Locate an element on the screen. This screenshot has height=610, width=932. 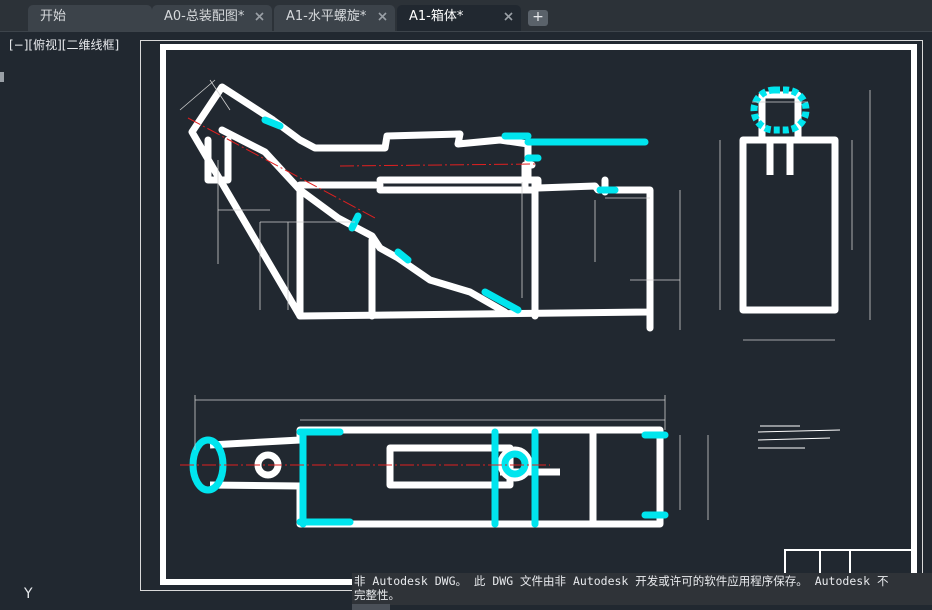
tab-label: A0-总装配图* is located at coordinates (204, 16).